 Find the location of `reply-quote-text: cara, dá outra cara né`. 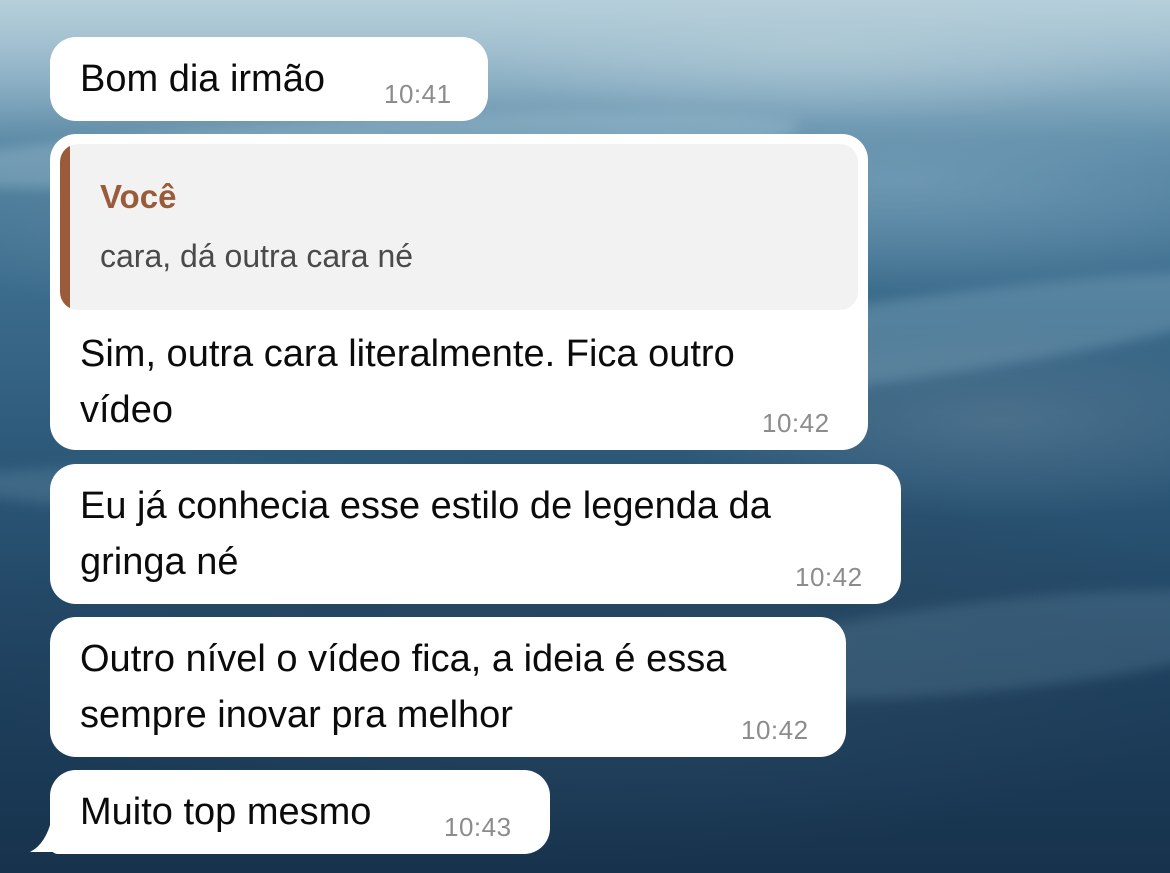

reply-quote-text: cara, dá outra cara né is located at coordinates (257, 256).